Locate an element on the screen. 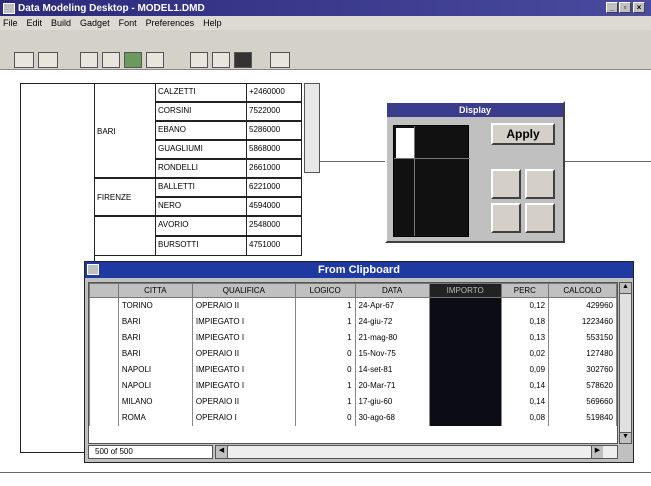 The width and height of the screenshot is (651, 486). table-cell: 20-Mar-71 is located at coordinates (392, 385).